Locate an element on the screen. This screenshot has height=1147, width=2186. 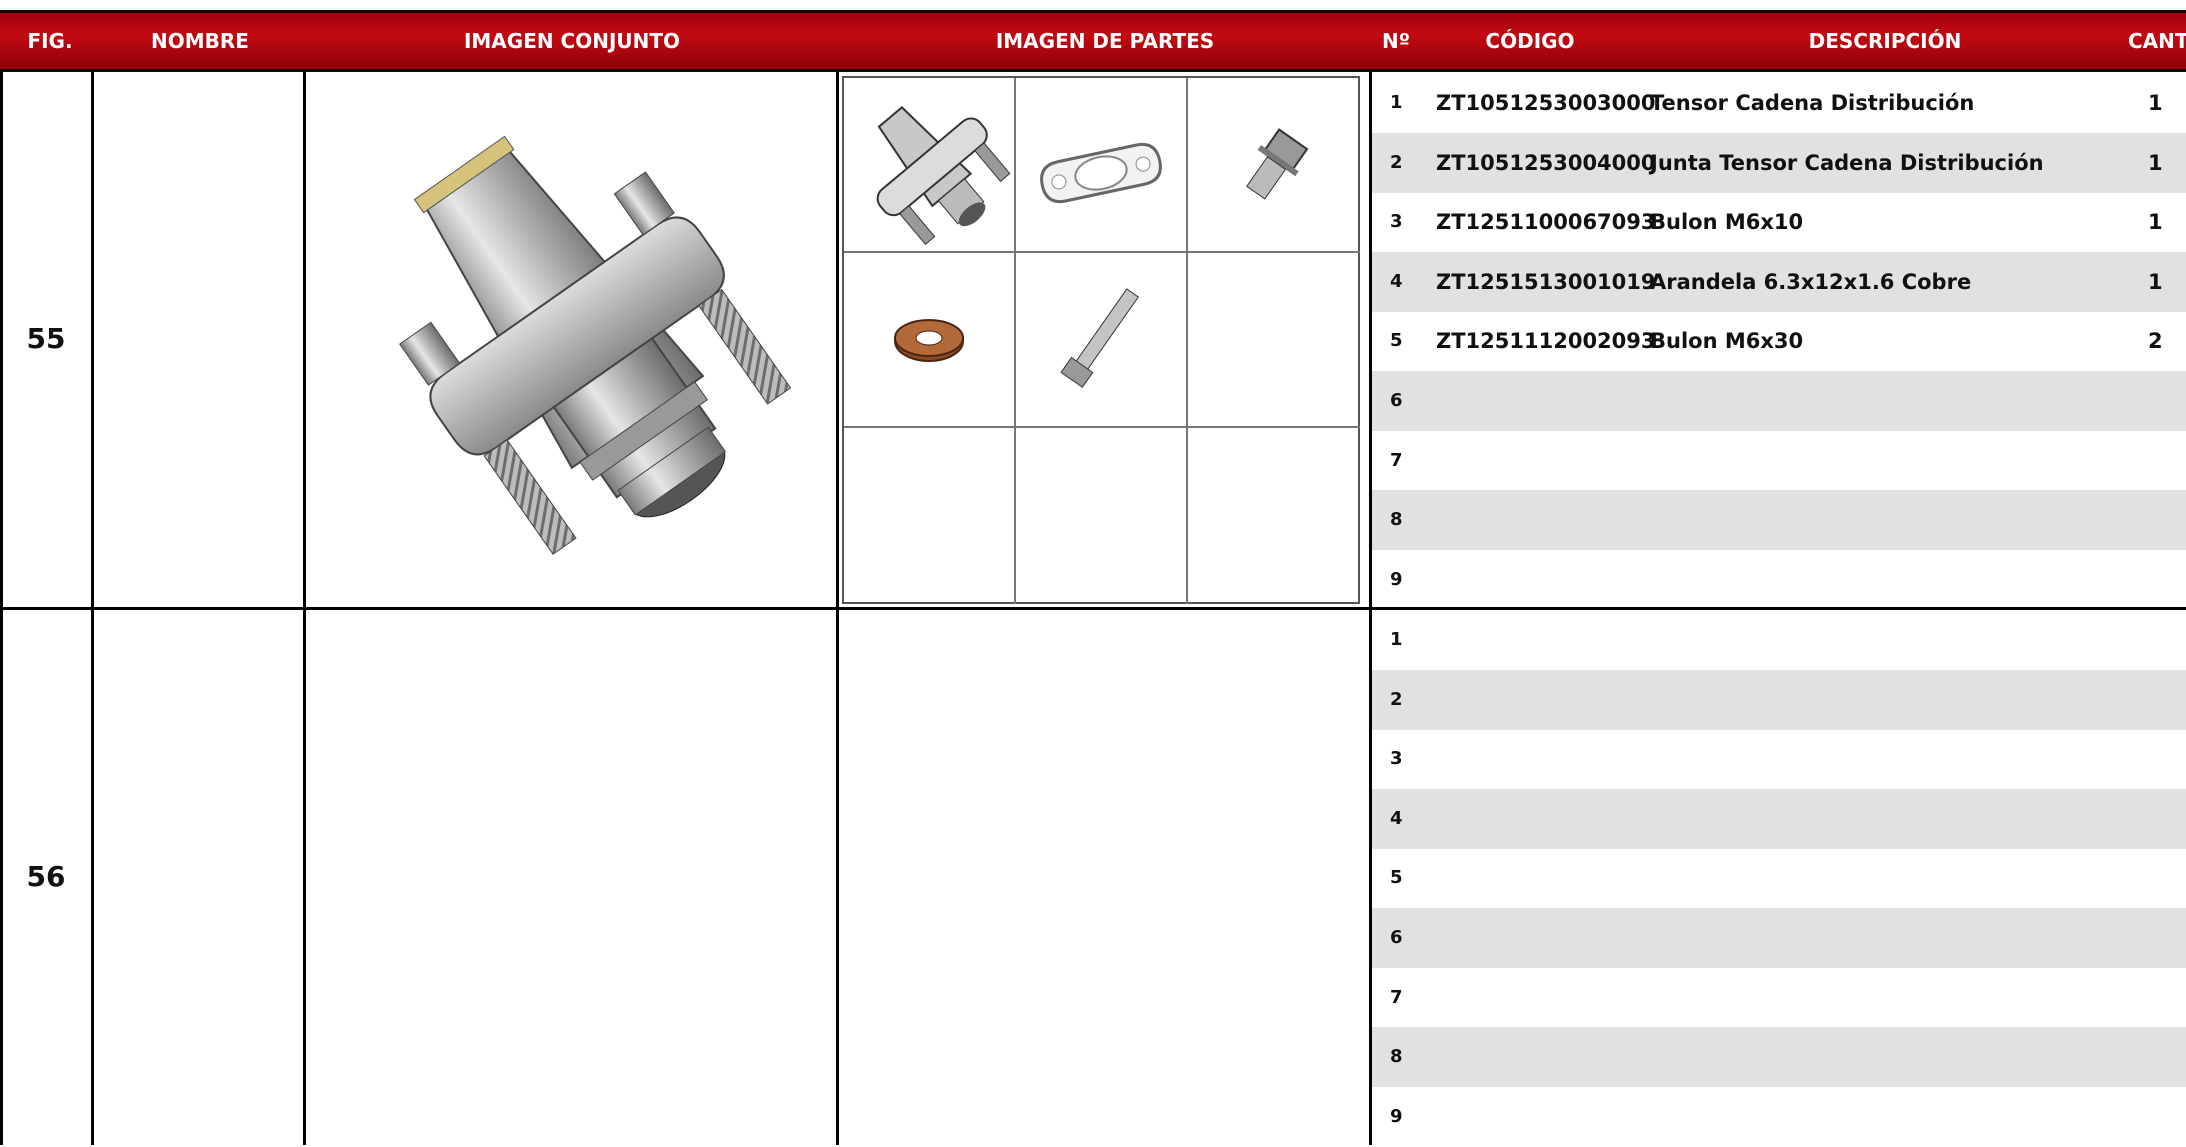
parts-image-grid is located at coordinates (1101, 340).